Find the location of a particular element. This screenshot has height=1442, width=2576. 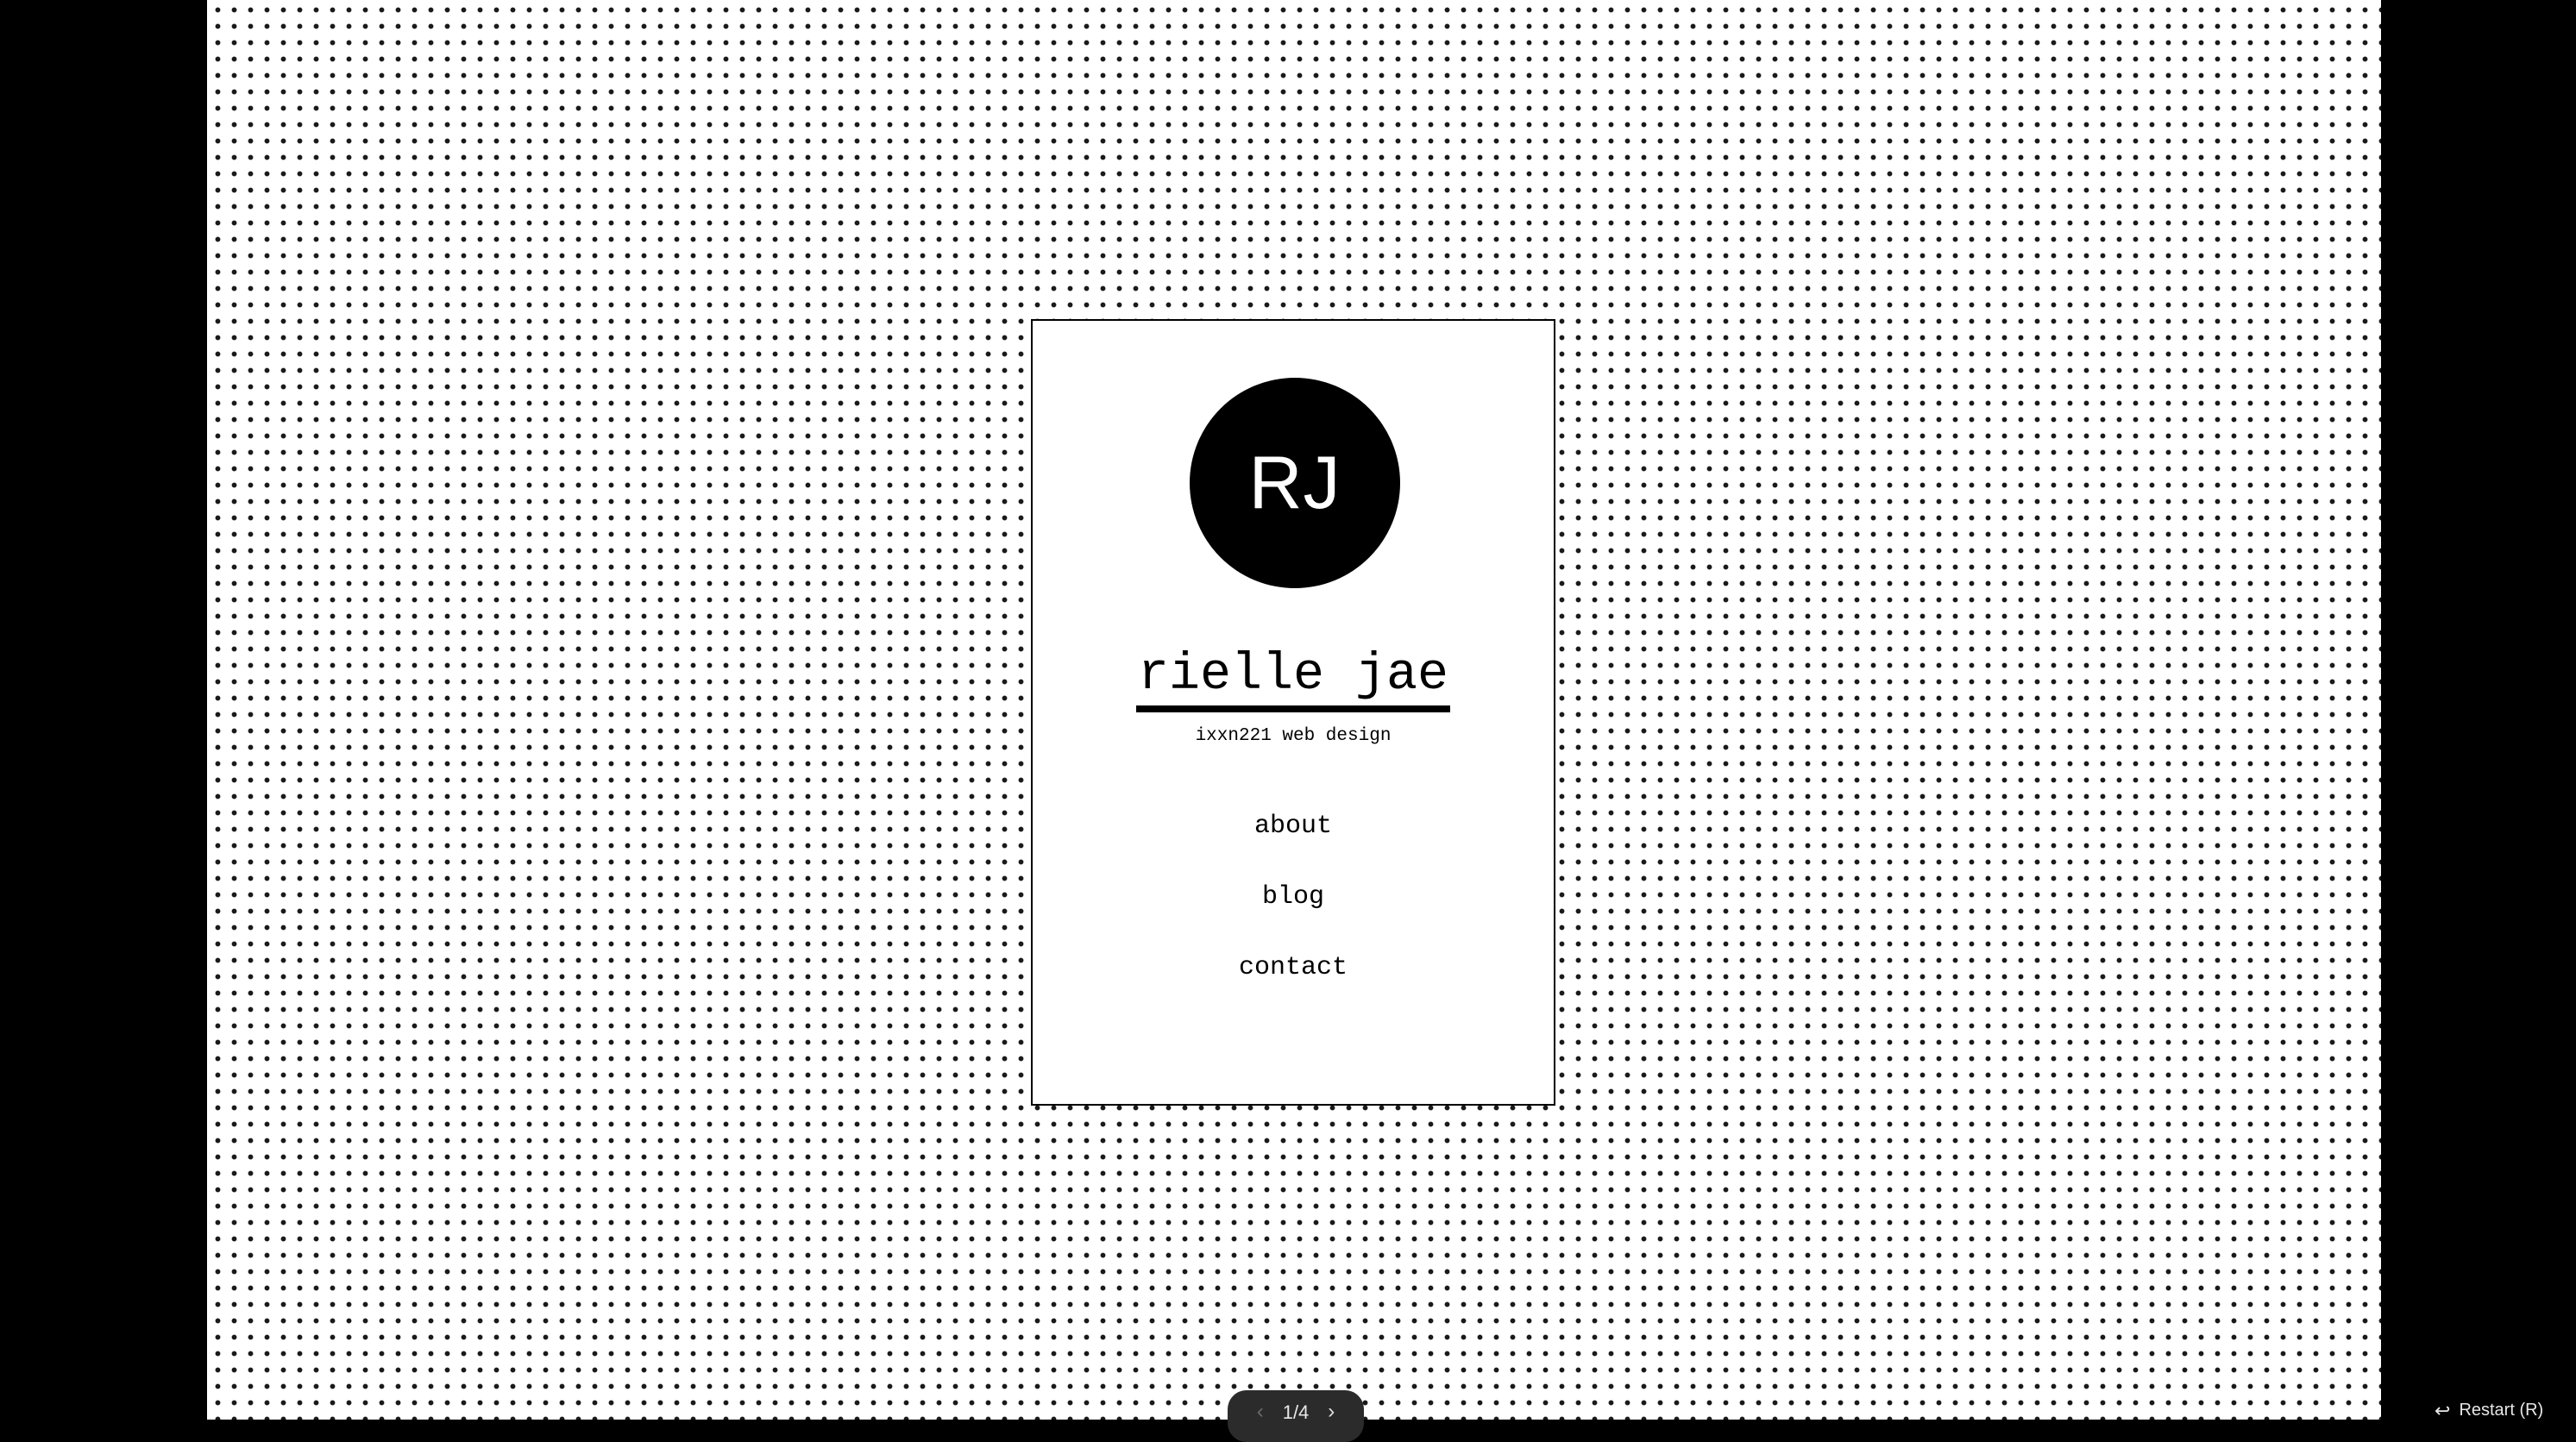

site-subtitle: ixxn221 web design is located at coordinates (1293, 736).